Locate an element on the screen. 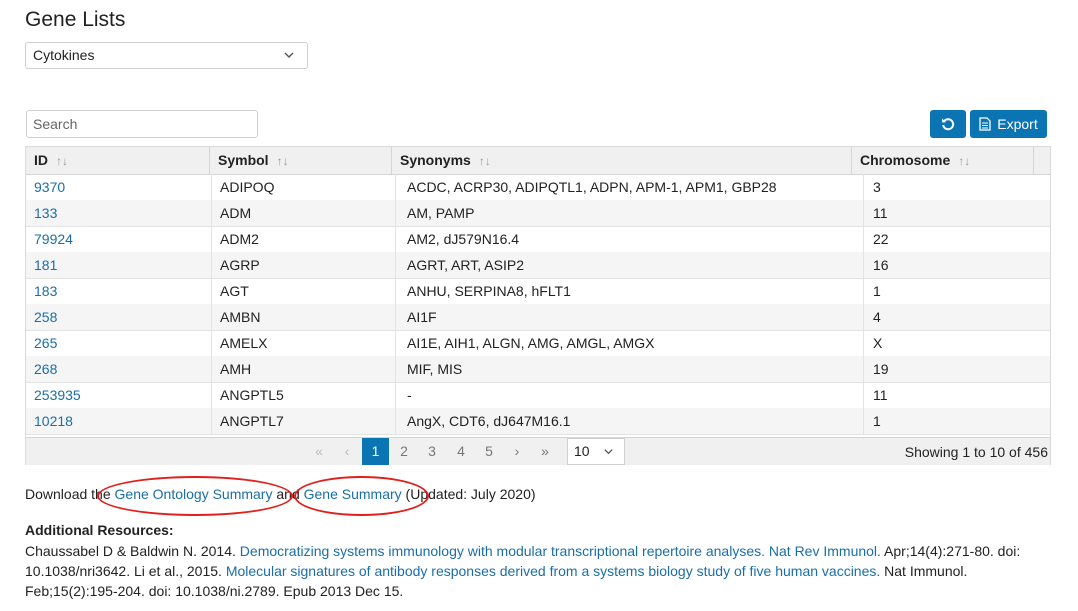 The height and width of the screenshot is (611, 1078). table-row: 183 AGT ANHU, SERPINA8, hFLT1 1 is located at coordinates (538, 291).